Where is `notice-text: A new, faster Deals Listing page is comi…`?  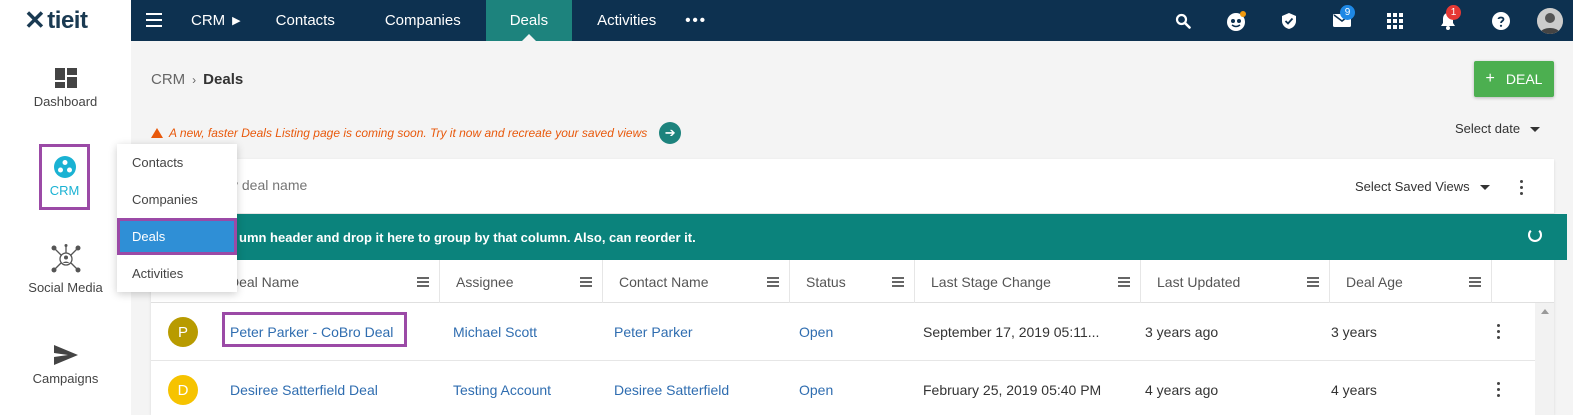 notice-text: A new, faster Deals Listing page is comi… is located at coordinates (408, 133).